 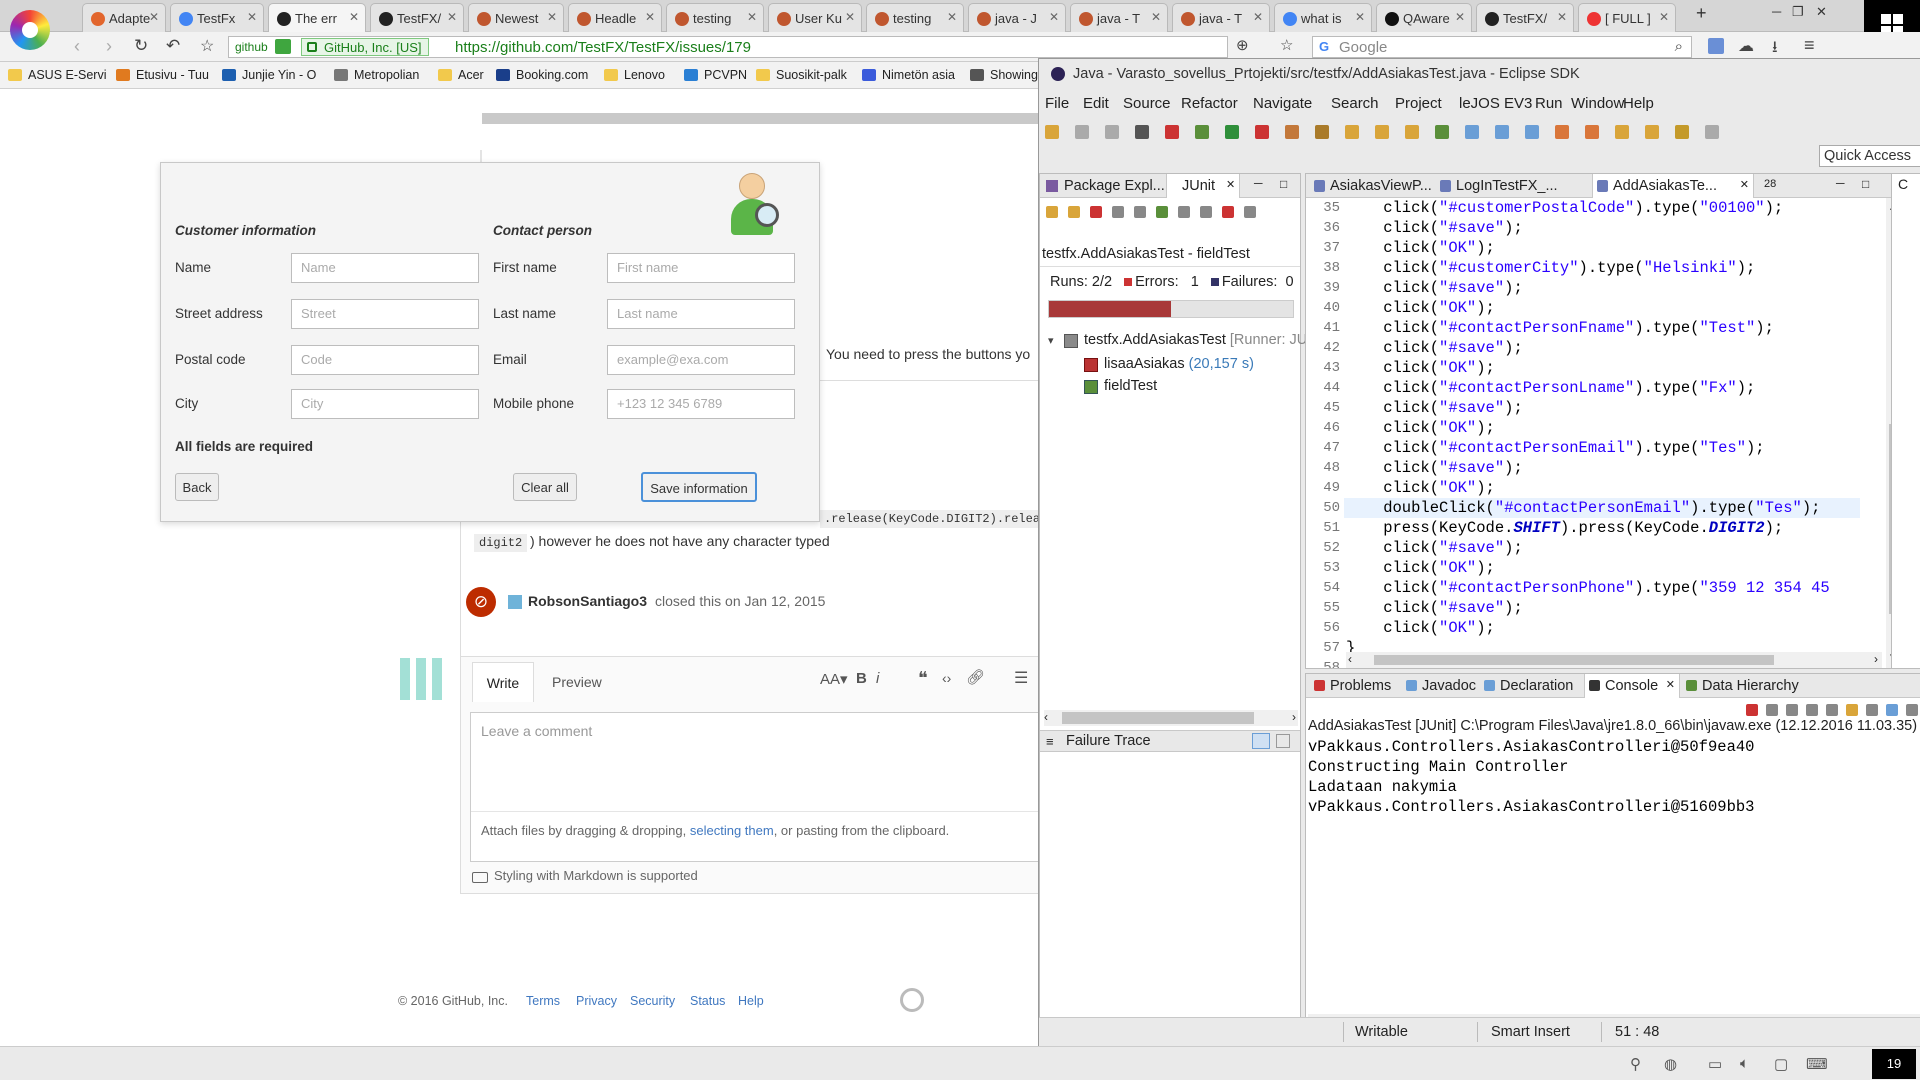 I want to click on editor-hscroll: ‹ ›, so click(x=1614, y=660).